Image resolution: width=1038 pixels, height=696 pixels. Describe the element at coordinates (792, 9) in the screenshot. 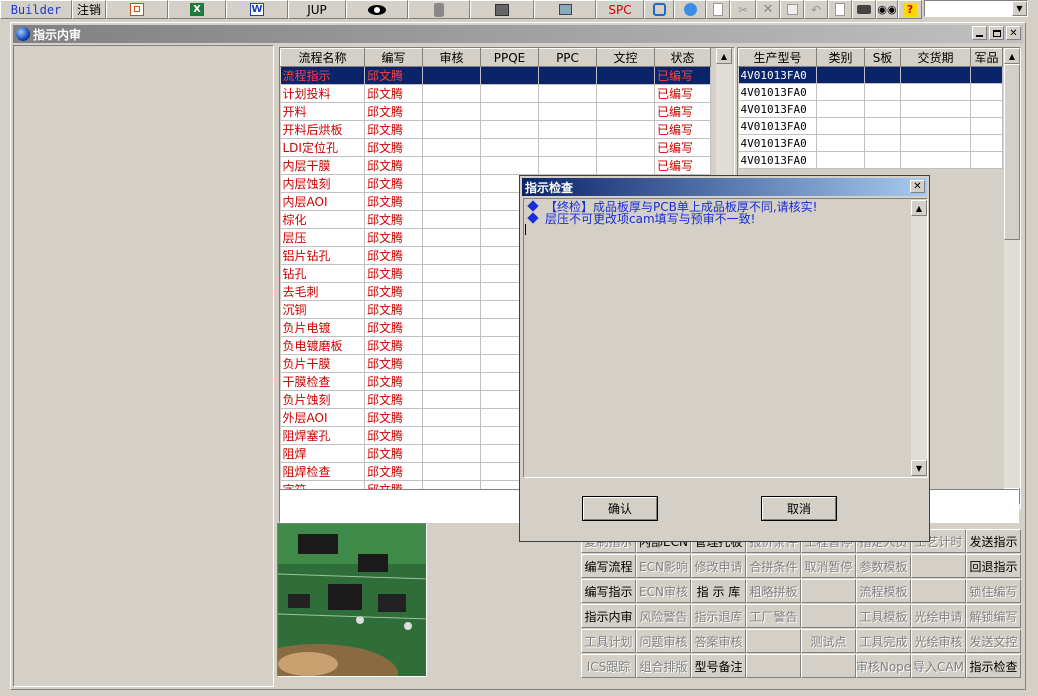

I see `save-button` at that location.